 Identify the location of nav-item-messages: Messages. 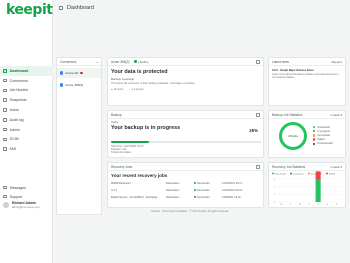
(26, 187).